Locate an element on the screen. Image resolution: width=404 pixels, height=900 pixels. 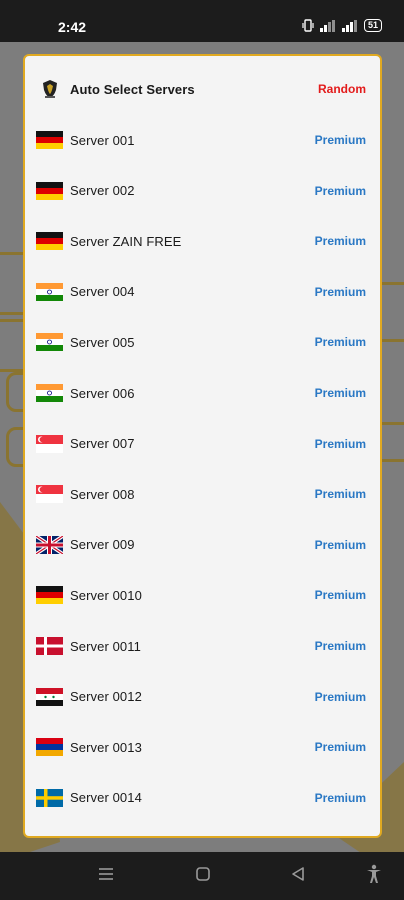
server-row: Server 004 Premium is located at coordinates (202, 292).